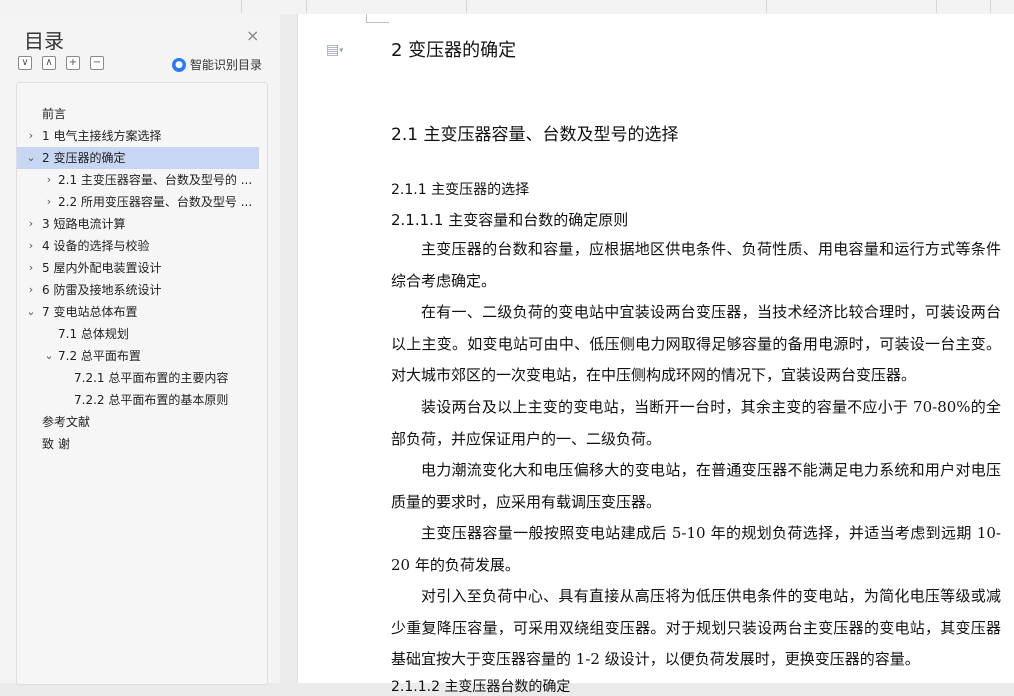 The height and width of the screenshot is (696, 1014). What do you see at coordinates (460, 190) in the screenshot?
I see `heading-3: 2.1.1 主变压器的选择` at bounding box center [460, 190].